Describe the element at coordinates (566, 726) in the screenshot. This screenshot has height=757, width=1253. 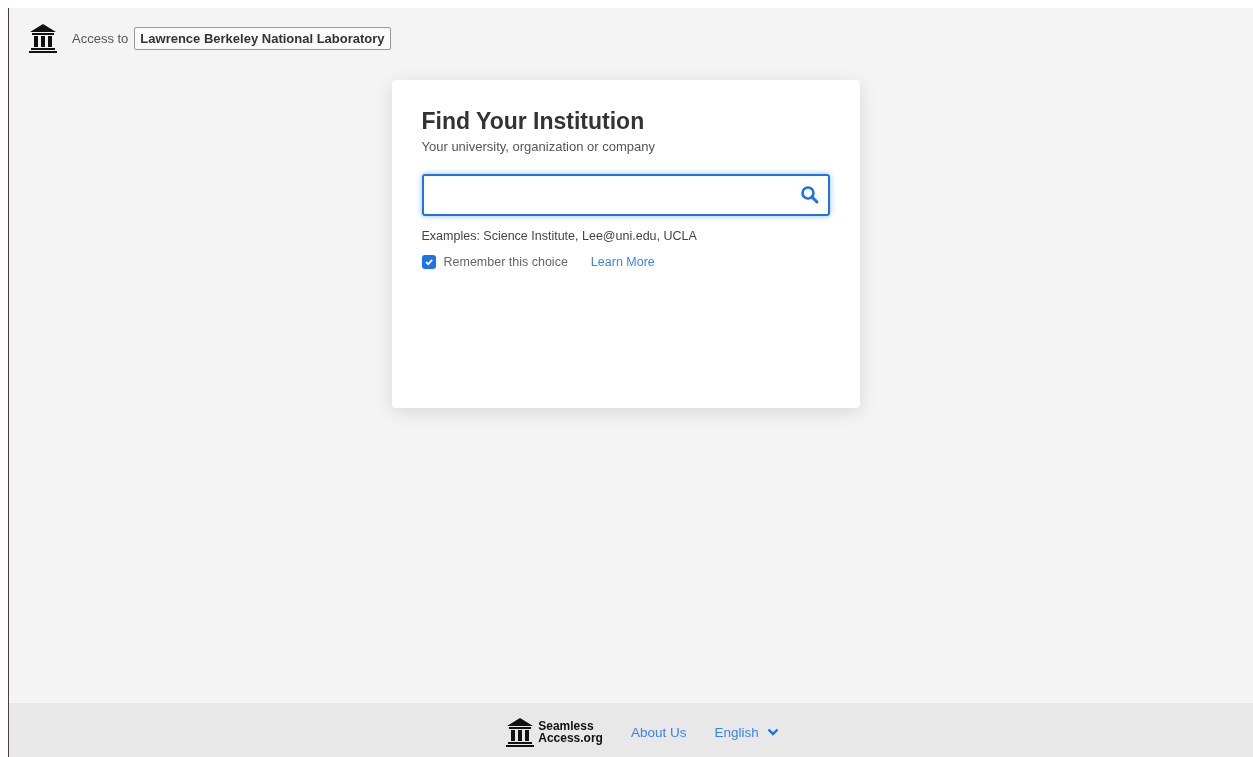
I see `logo-text: Seamless` at that location.